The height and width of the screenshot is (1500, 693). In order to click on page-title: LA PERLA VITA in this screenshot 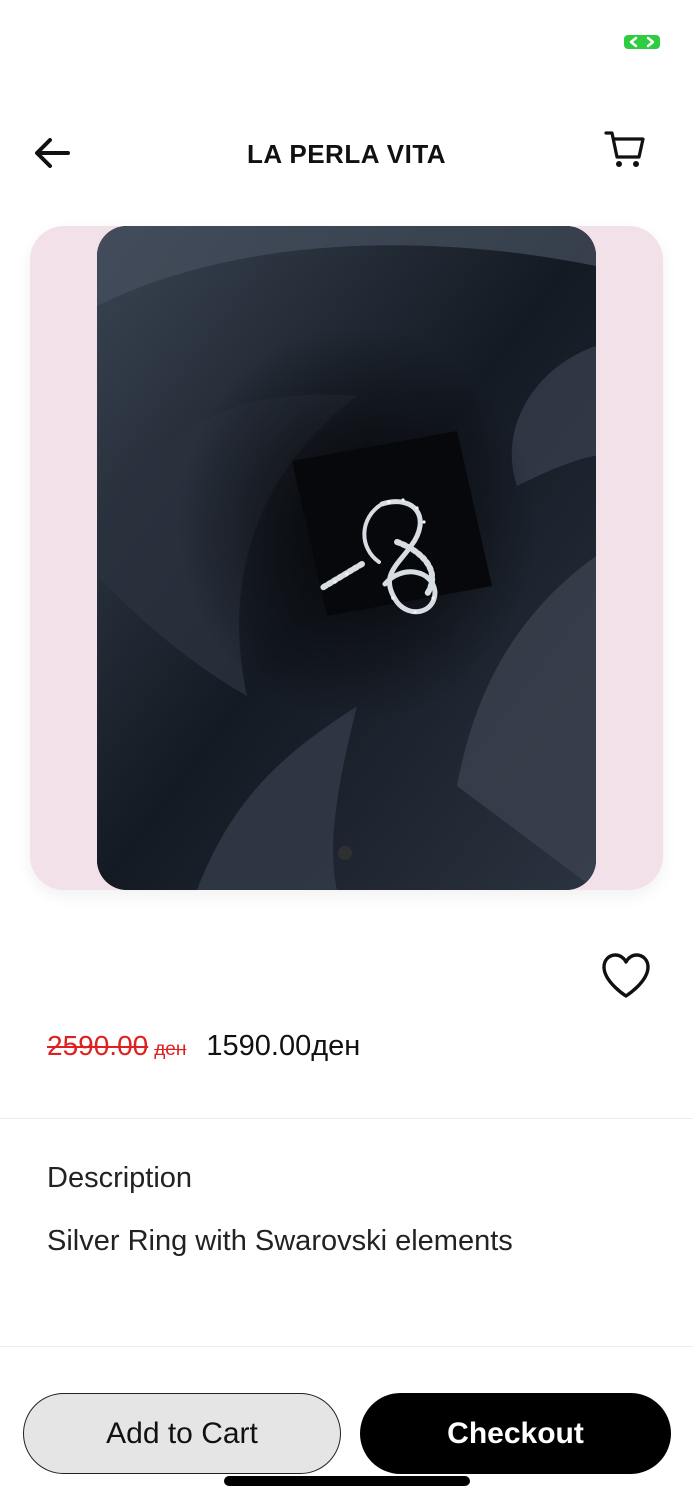, I will do `click(346, 154)`.